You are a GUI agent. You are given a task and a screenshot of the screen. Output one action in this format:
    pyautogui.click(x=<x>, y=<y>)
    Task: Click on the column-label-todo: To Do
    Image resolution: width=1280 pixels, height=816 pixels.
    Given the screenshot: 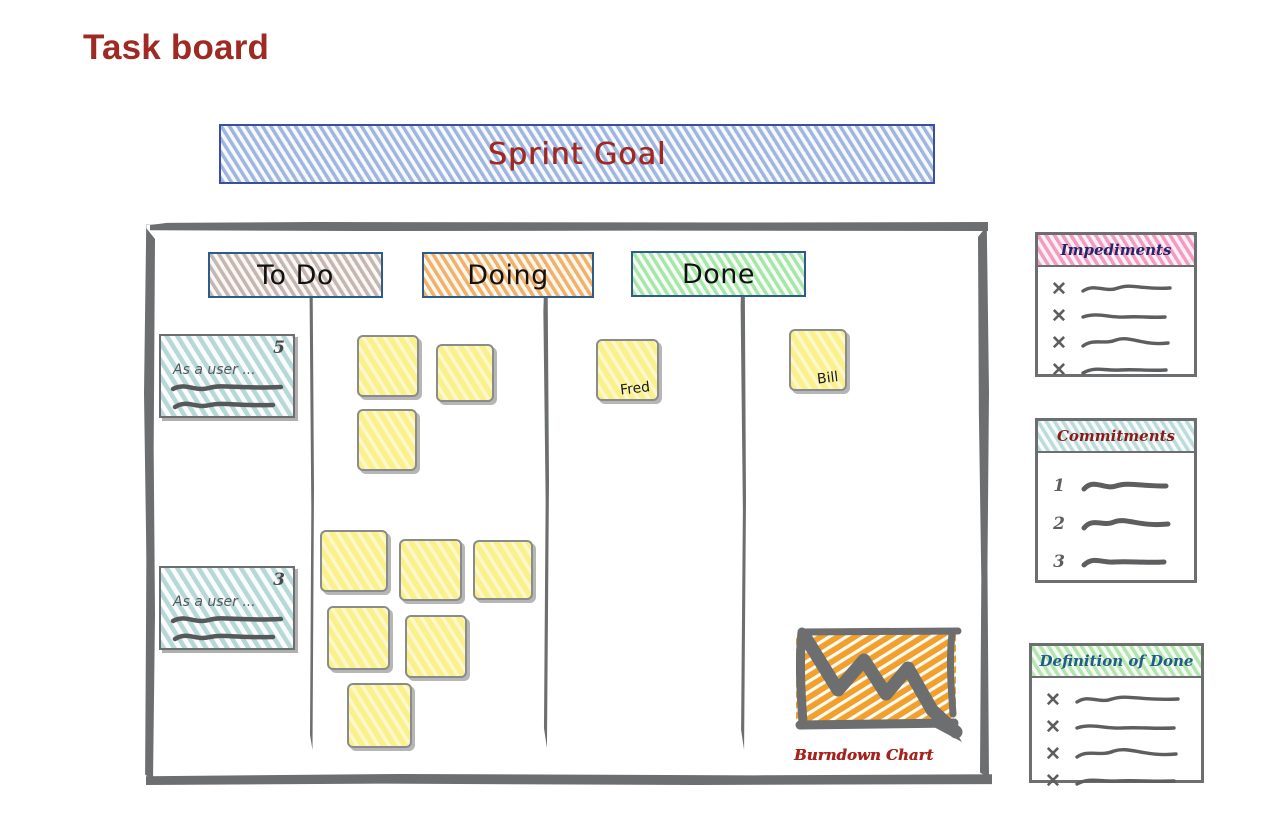 What is the action you would take?
    pyautogui.click(x=295, y=275)
    